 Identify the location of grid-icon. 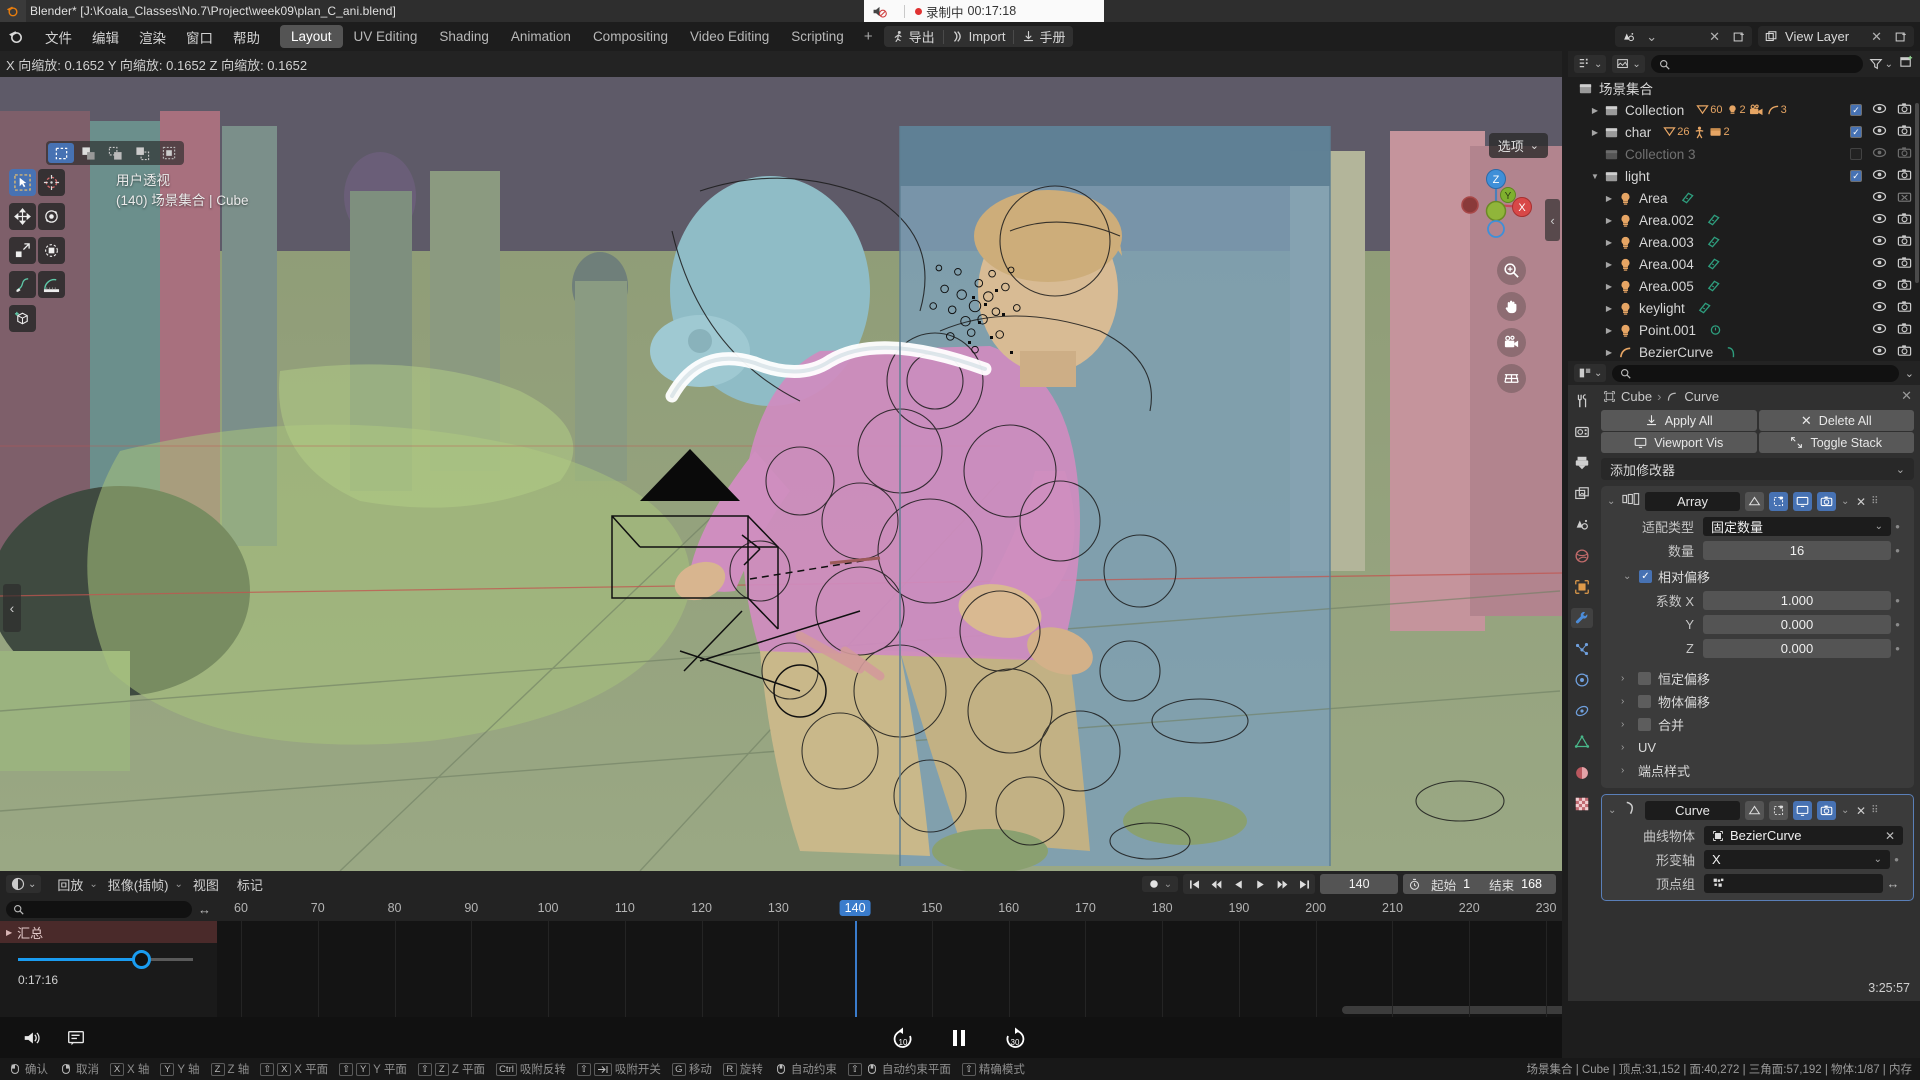
(1511, 378).